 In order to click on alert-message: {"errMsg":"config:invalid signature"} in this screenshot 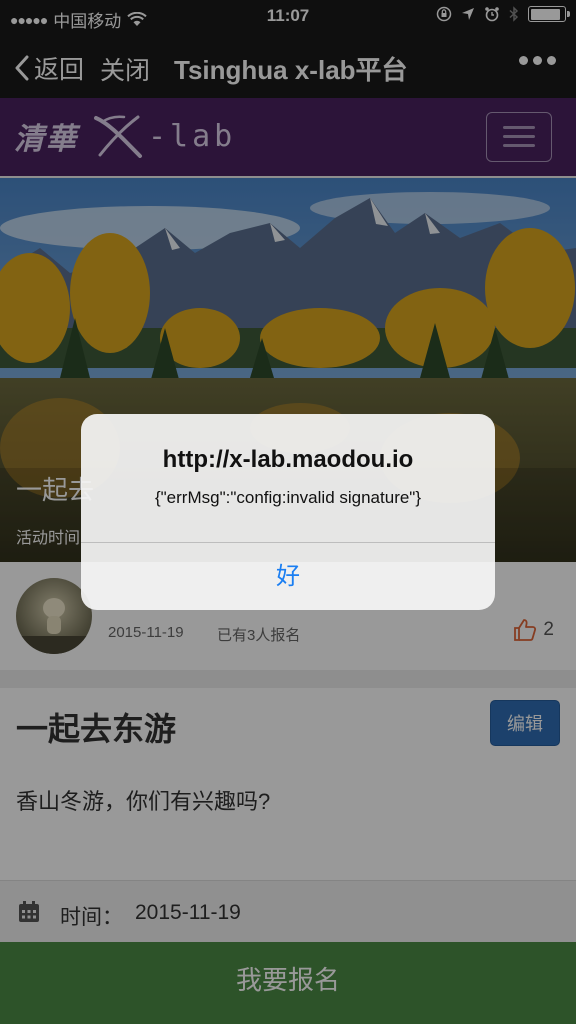, I will do `click(288, 497)`.